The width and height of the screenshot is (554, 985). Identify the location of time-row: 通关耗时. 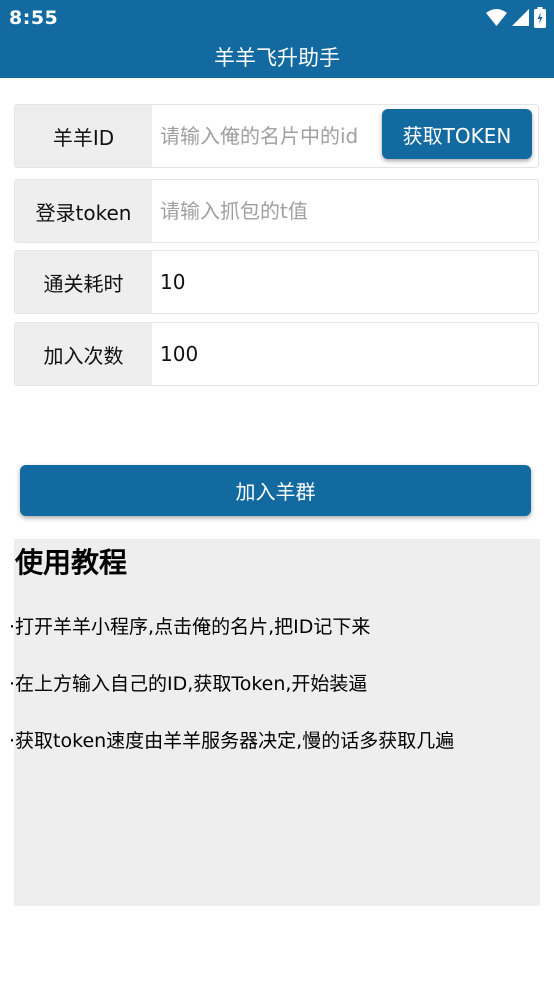
(276, 282).